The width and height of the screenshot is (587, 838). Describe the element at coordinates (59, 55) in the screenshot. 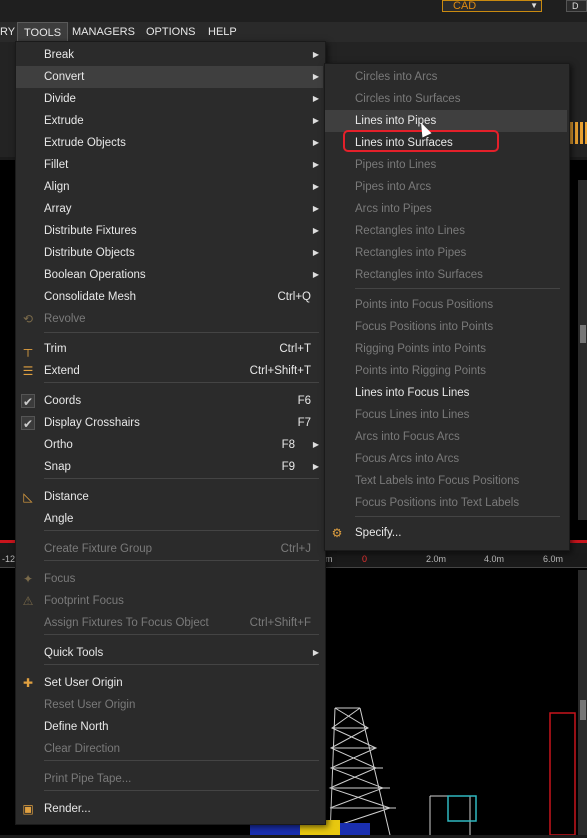

I see `menu-item-label: Break` at that location.